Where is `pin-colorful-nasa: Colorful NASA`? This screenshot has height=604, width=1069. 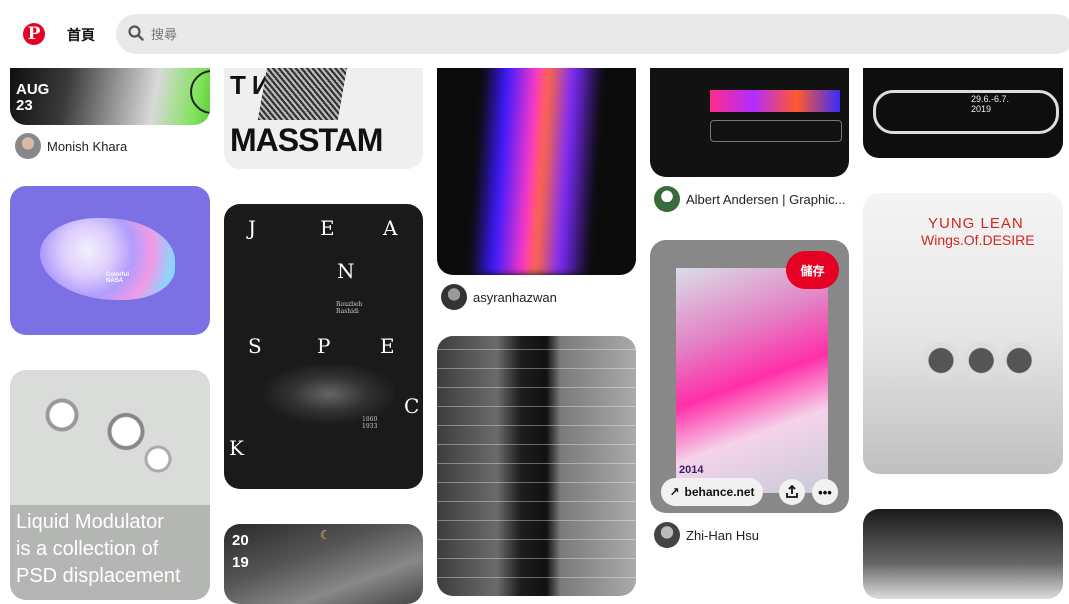
pin-colorful-nasa: Colorful NASA is located at coordinates (110, 260).